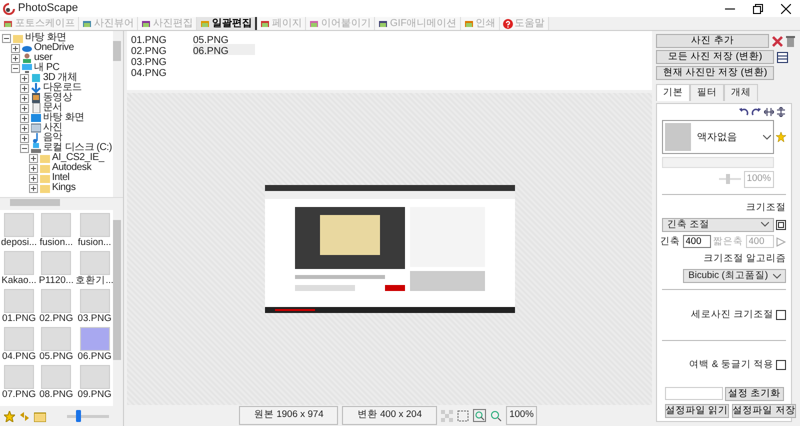  Describe the element at coordinates (715, 57) in the screenshot. I see `action-button: 모든 사진 저장 (변환)` at that location.